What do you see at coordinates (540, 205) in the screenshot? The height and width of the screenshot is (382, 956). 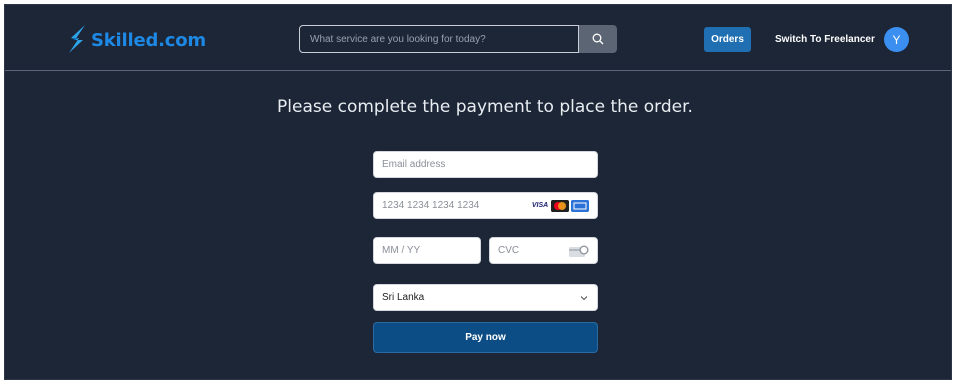 I see `visa-icon: VISA` at bounding box center [540, 205].